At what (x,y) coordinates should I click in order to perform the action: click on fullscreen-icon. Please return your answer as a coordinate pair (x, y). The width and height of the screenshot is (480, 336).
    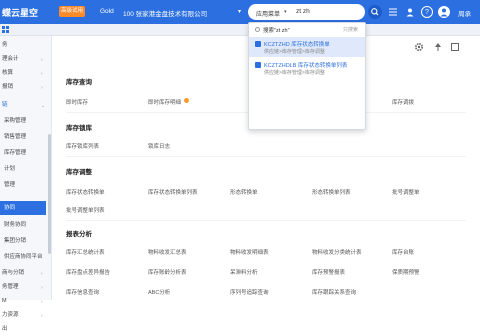
    Looking at the image, I should click on (455, 47).